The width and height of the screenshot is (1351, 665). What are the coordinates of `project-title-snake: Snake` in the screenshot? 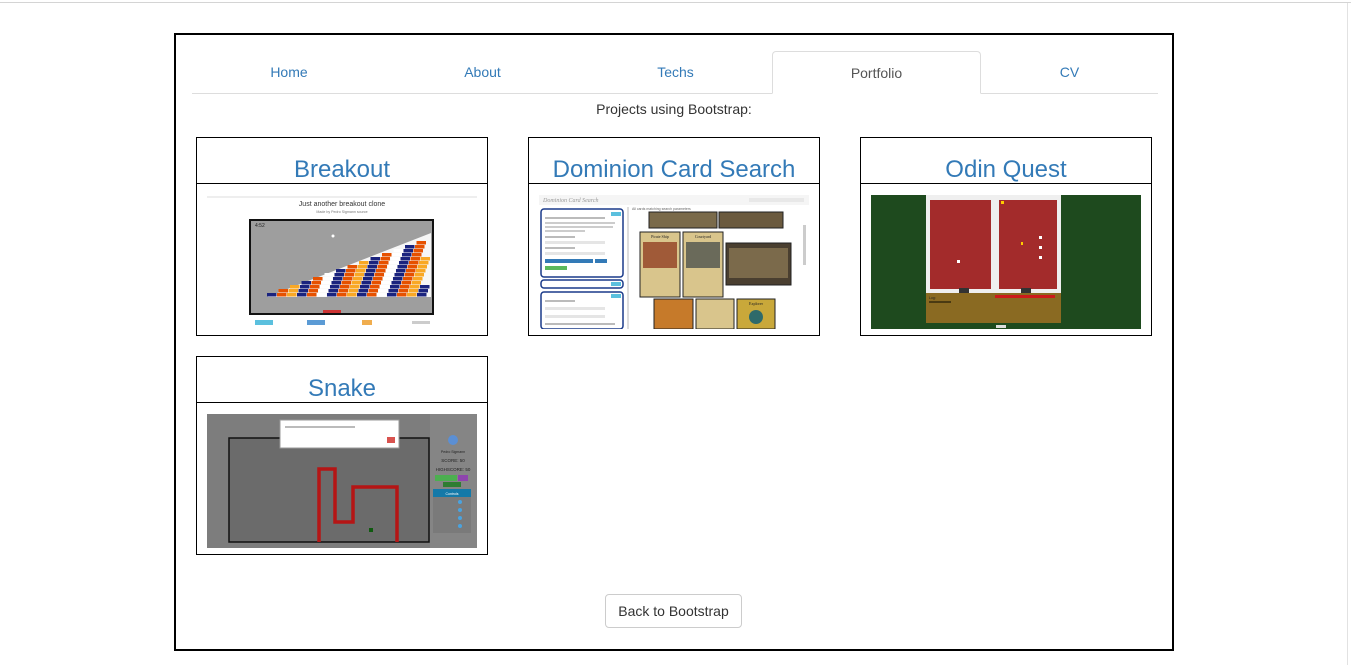 It's located at (342, 380).